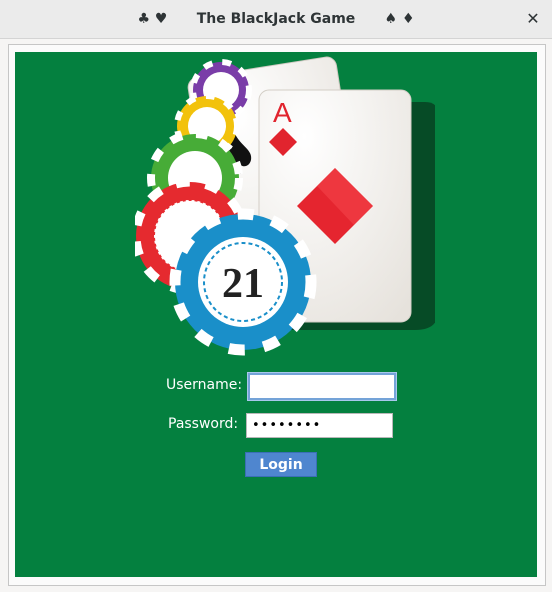 This screenshot has width=552, height=592. Describe the element at coordinates (319, 425) in the screenshot. I see `password-input` at that location.